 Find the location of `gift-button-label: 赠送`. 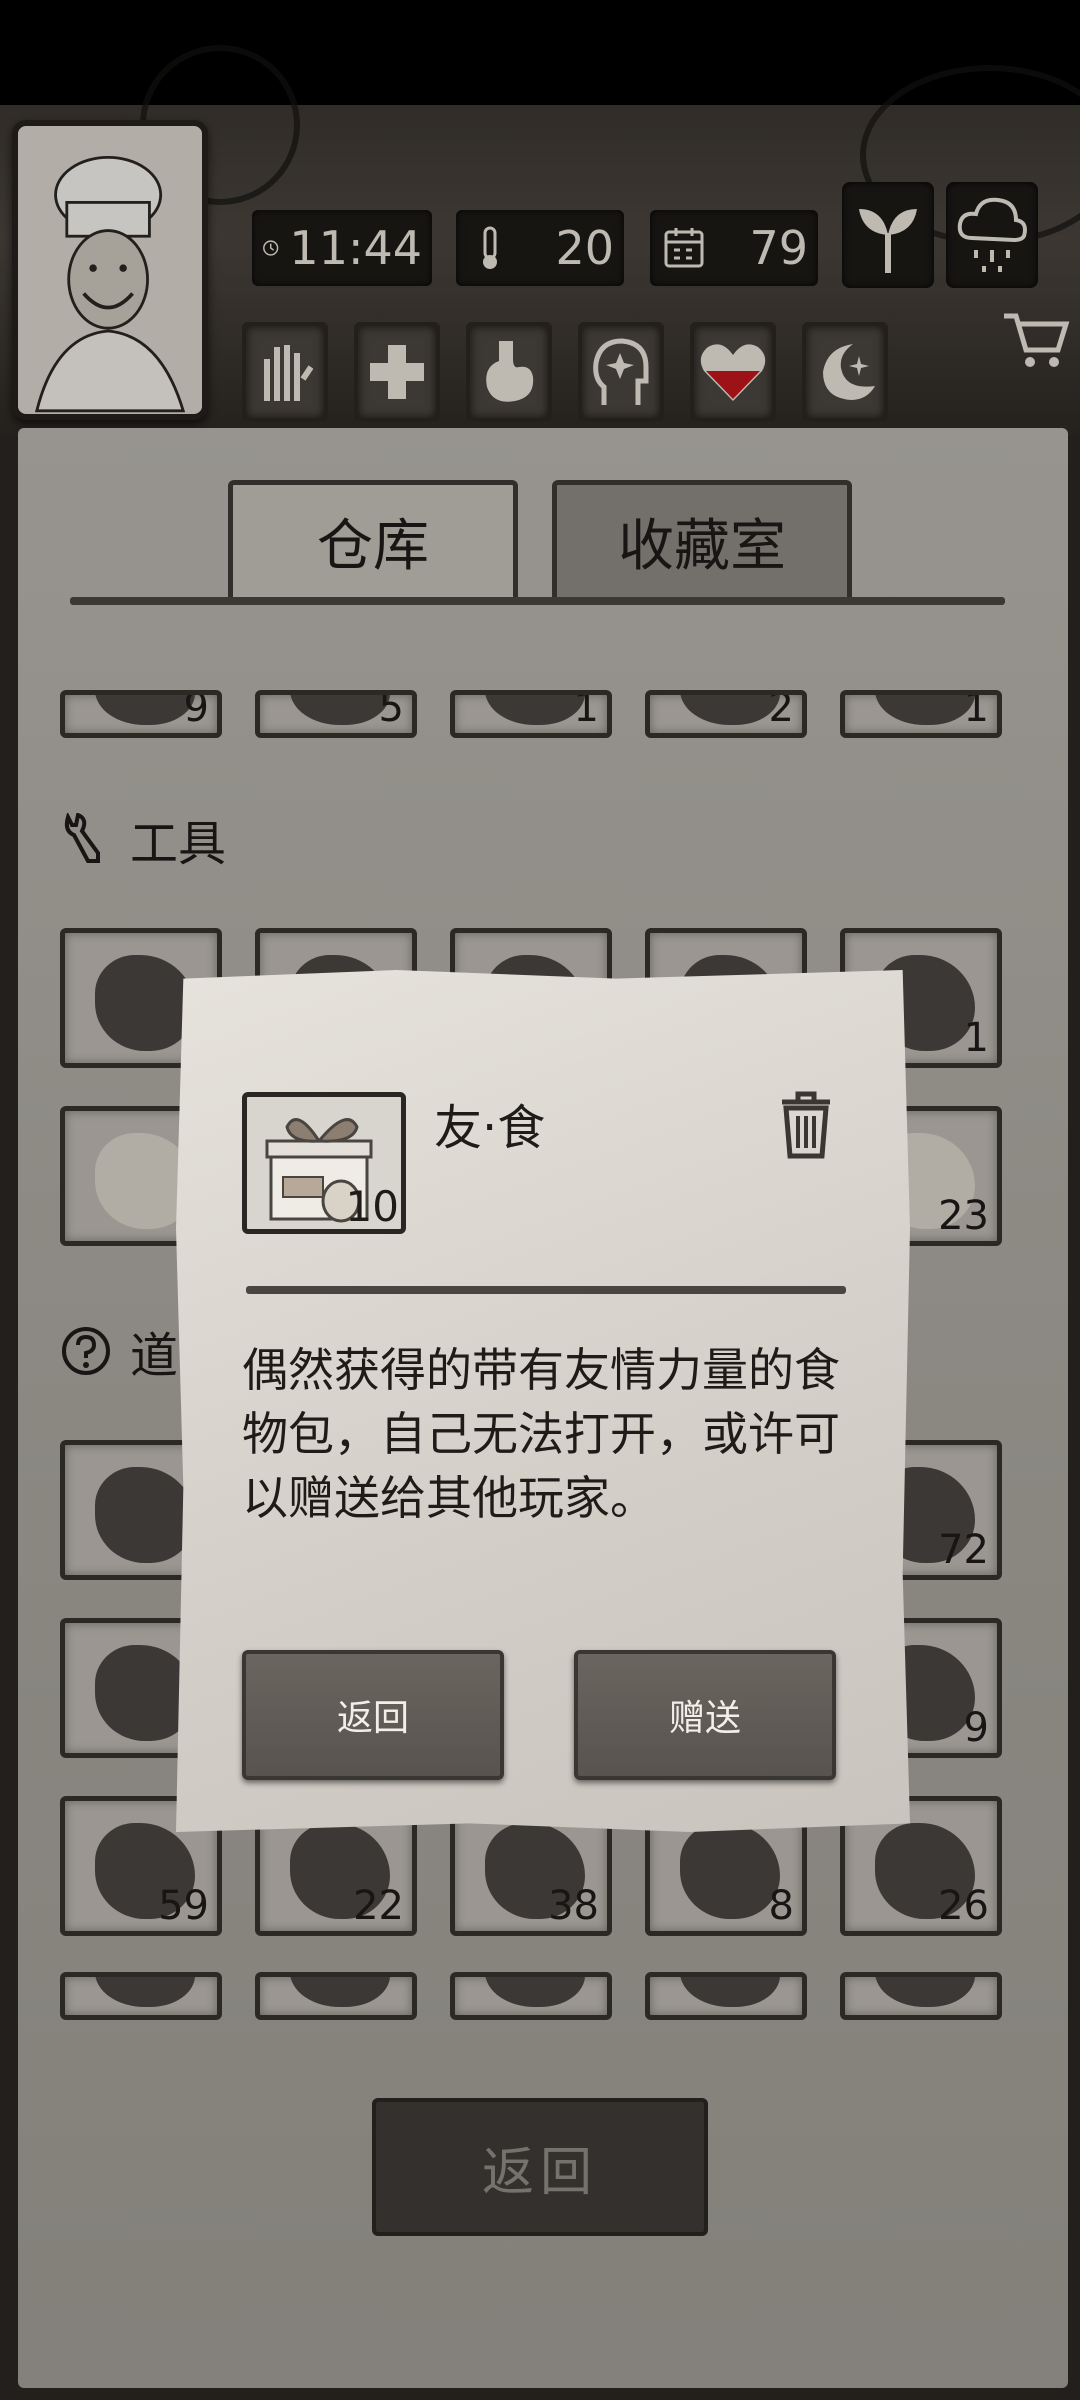

gift-button-label: 赠送 is located at coordinates (704, 1718).